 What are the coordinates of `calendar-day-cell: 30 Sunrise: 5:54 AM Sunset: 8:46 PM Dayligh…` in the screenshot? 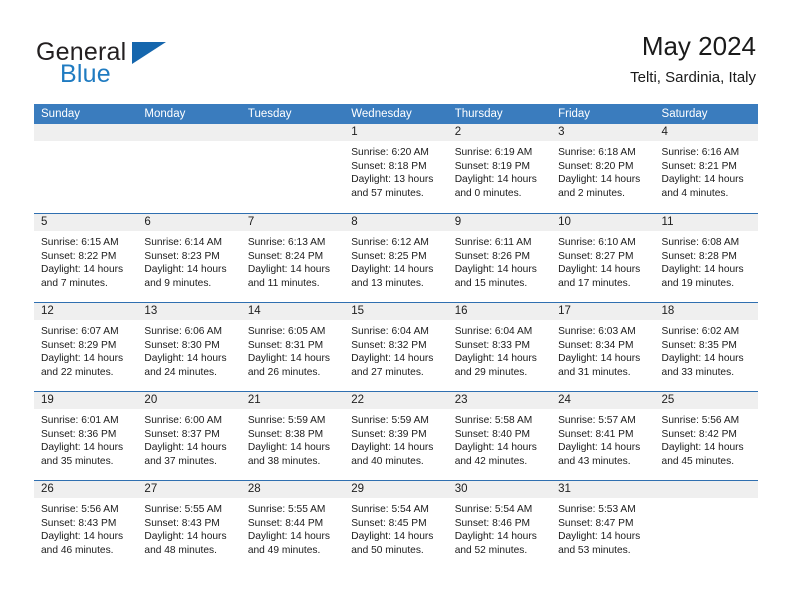 It's located at (499, 525).